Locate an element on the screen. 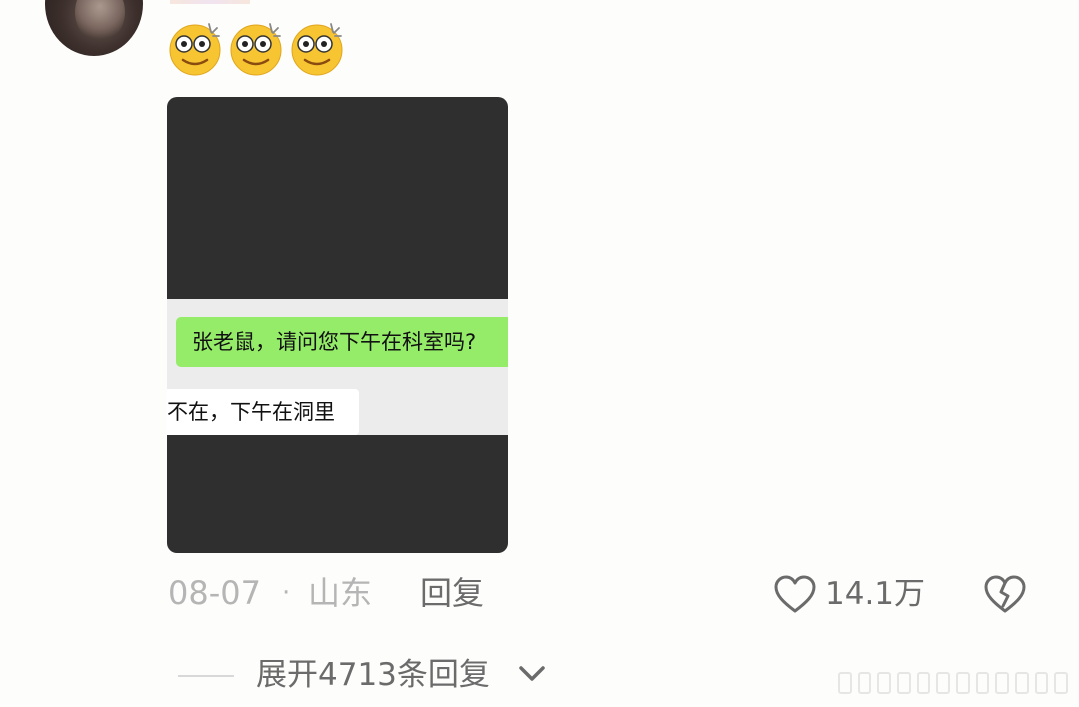 This screenshot has width=1079, height=707. broken-heart-icon is located at coordinates (1005, 594).